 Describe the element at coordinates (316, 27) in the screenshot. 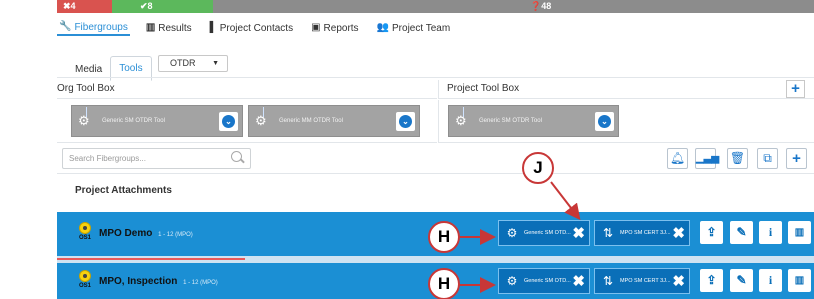

I see `report-icon: ▣` at that location.